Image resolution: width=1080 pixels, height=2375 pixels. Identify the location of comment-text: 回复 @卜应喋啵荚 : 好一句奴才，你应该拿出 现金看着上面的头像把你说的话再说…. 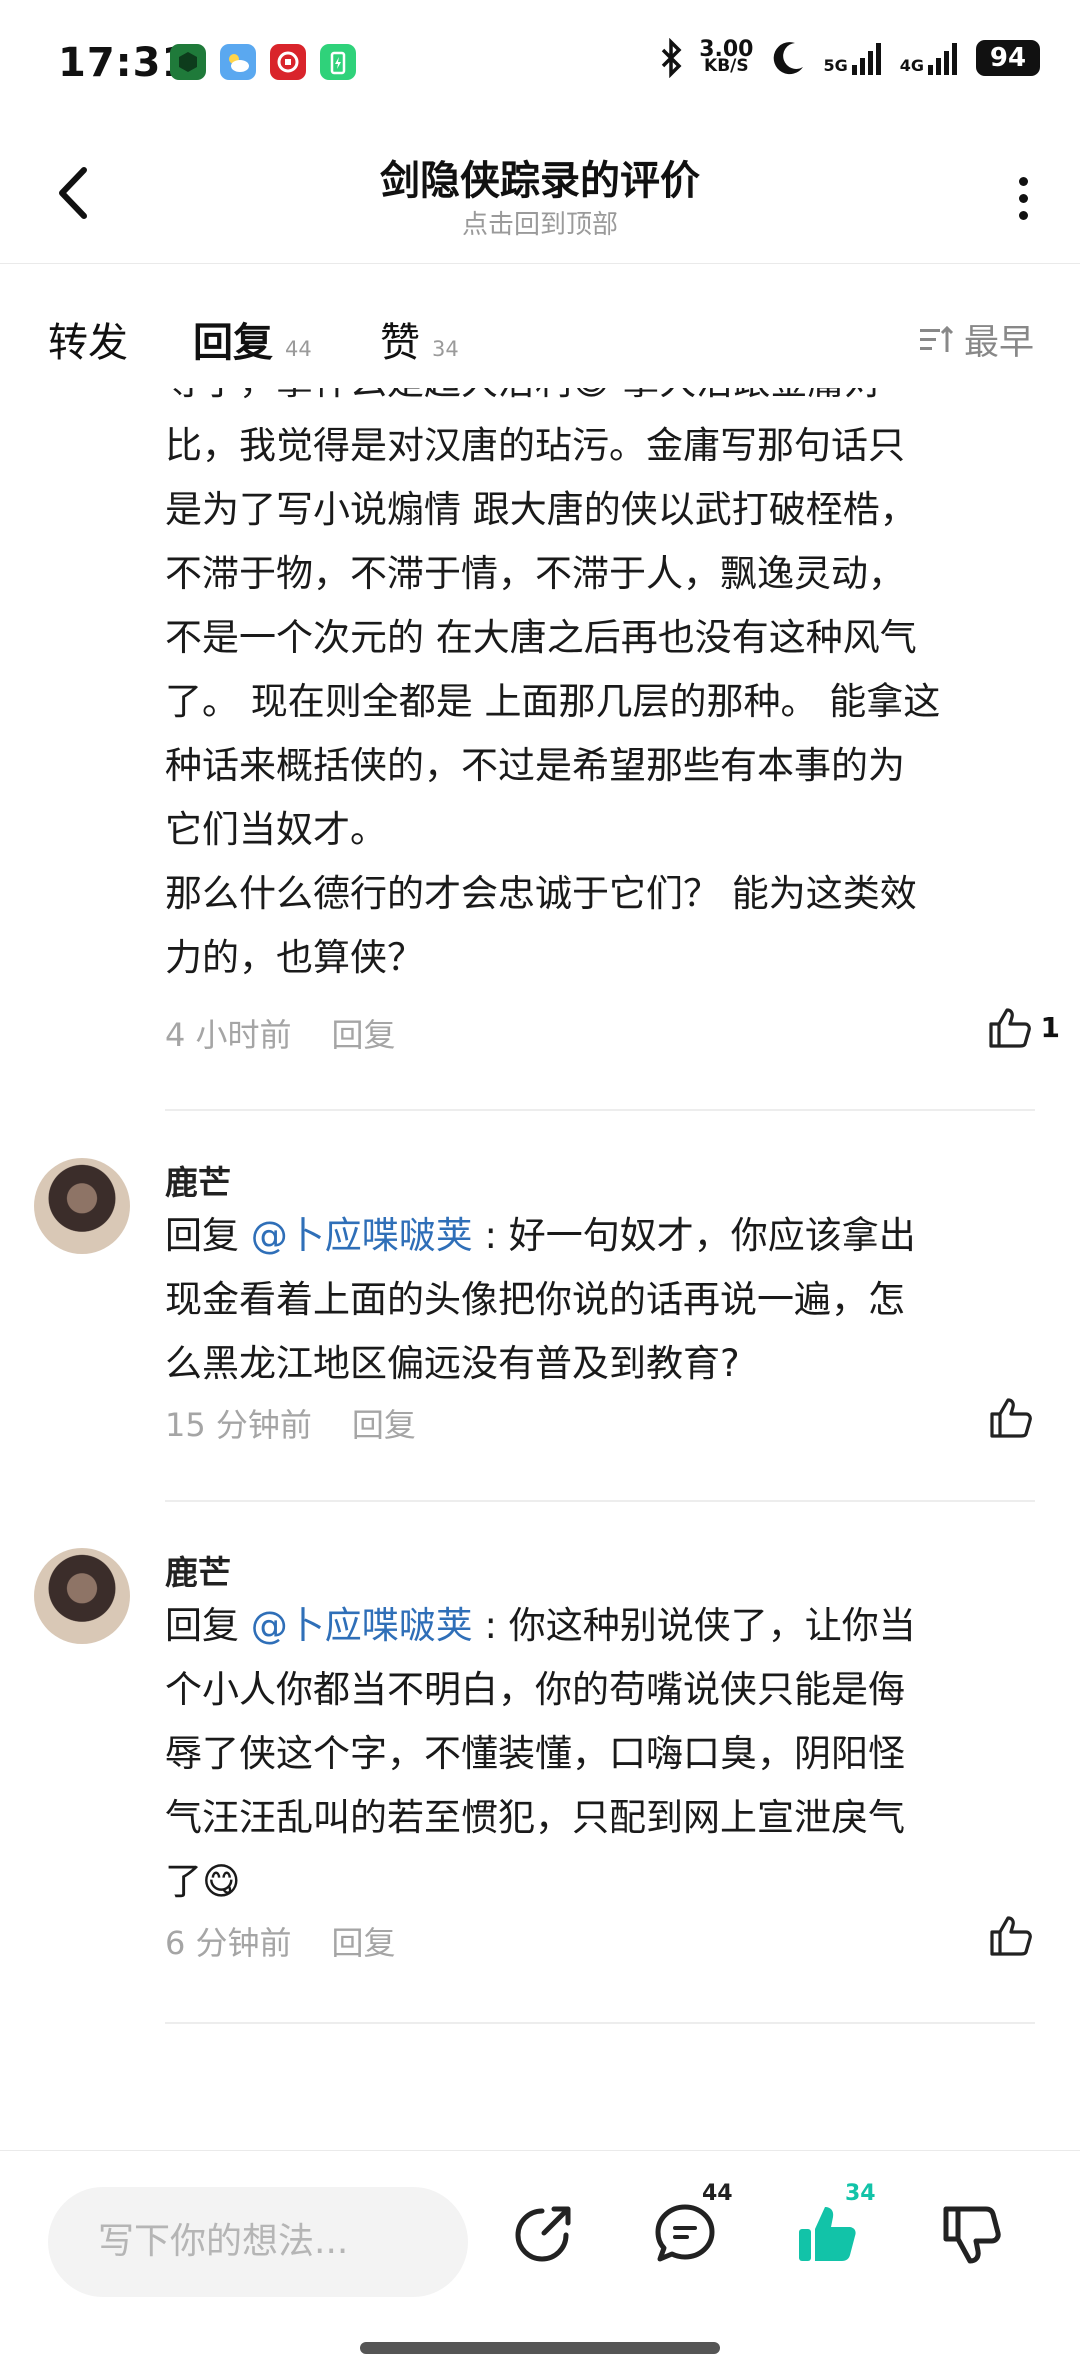
(600, 1300).